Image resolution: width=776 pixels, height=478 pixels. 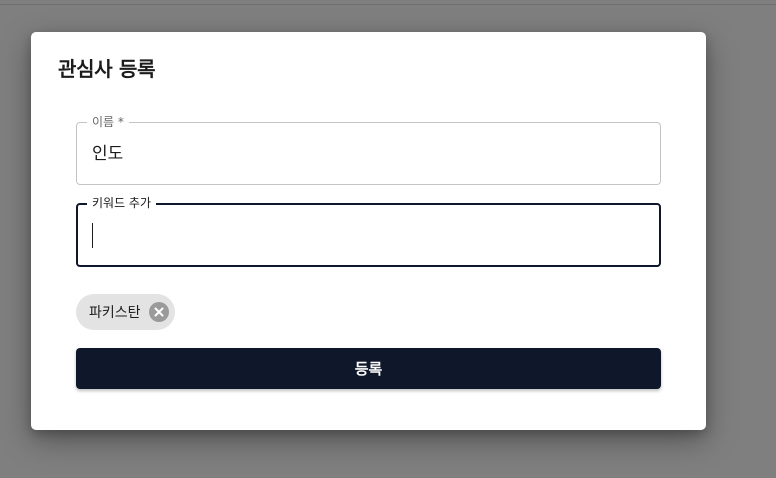 I want to click on keyword-chip-label: 파키스탄, so click(x=115, y=313).